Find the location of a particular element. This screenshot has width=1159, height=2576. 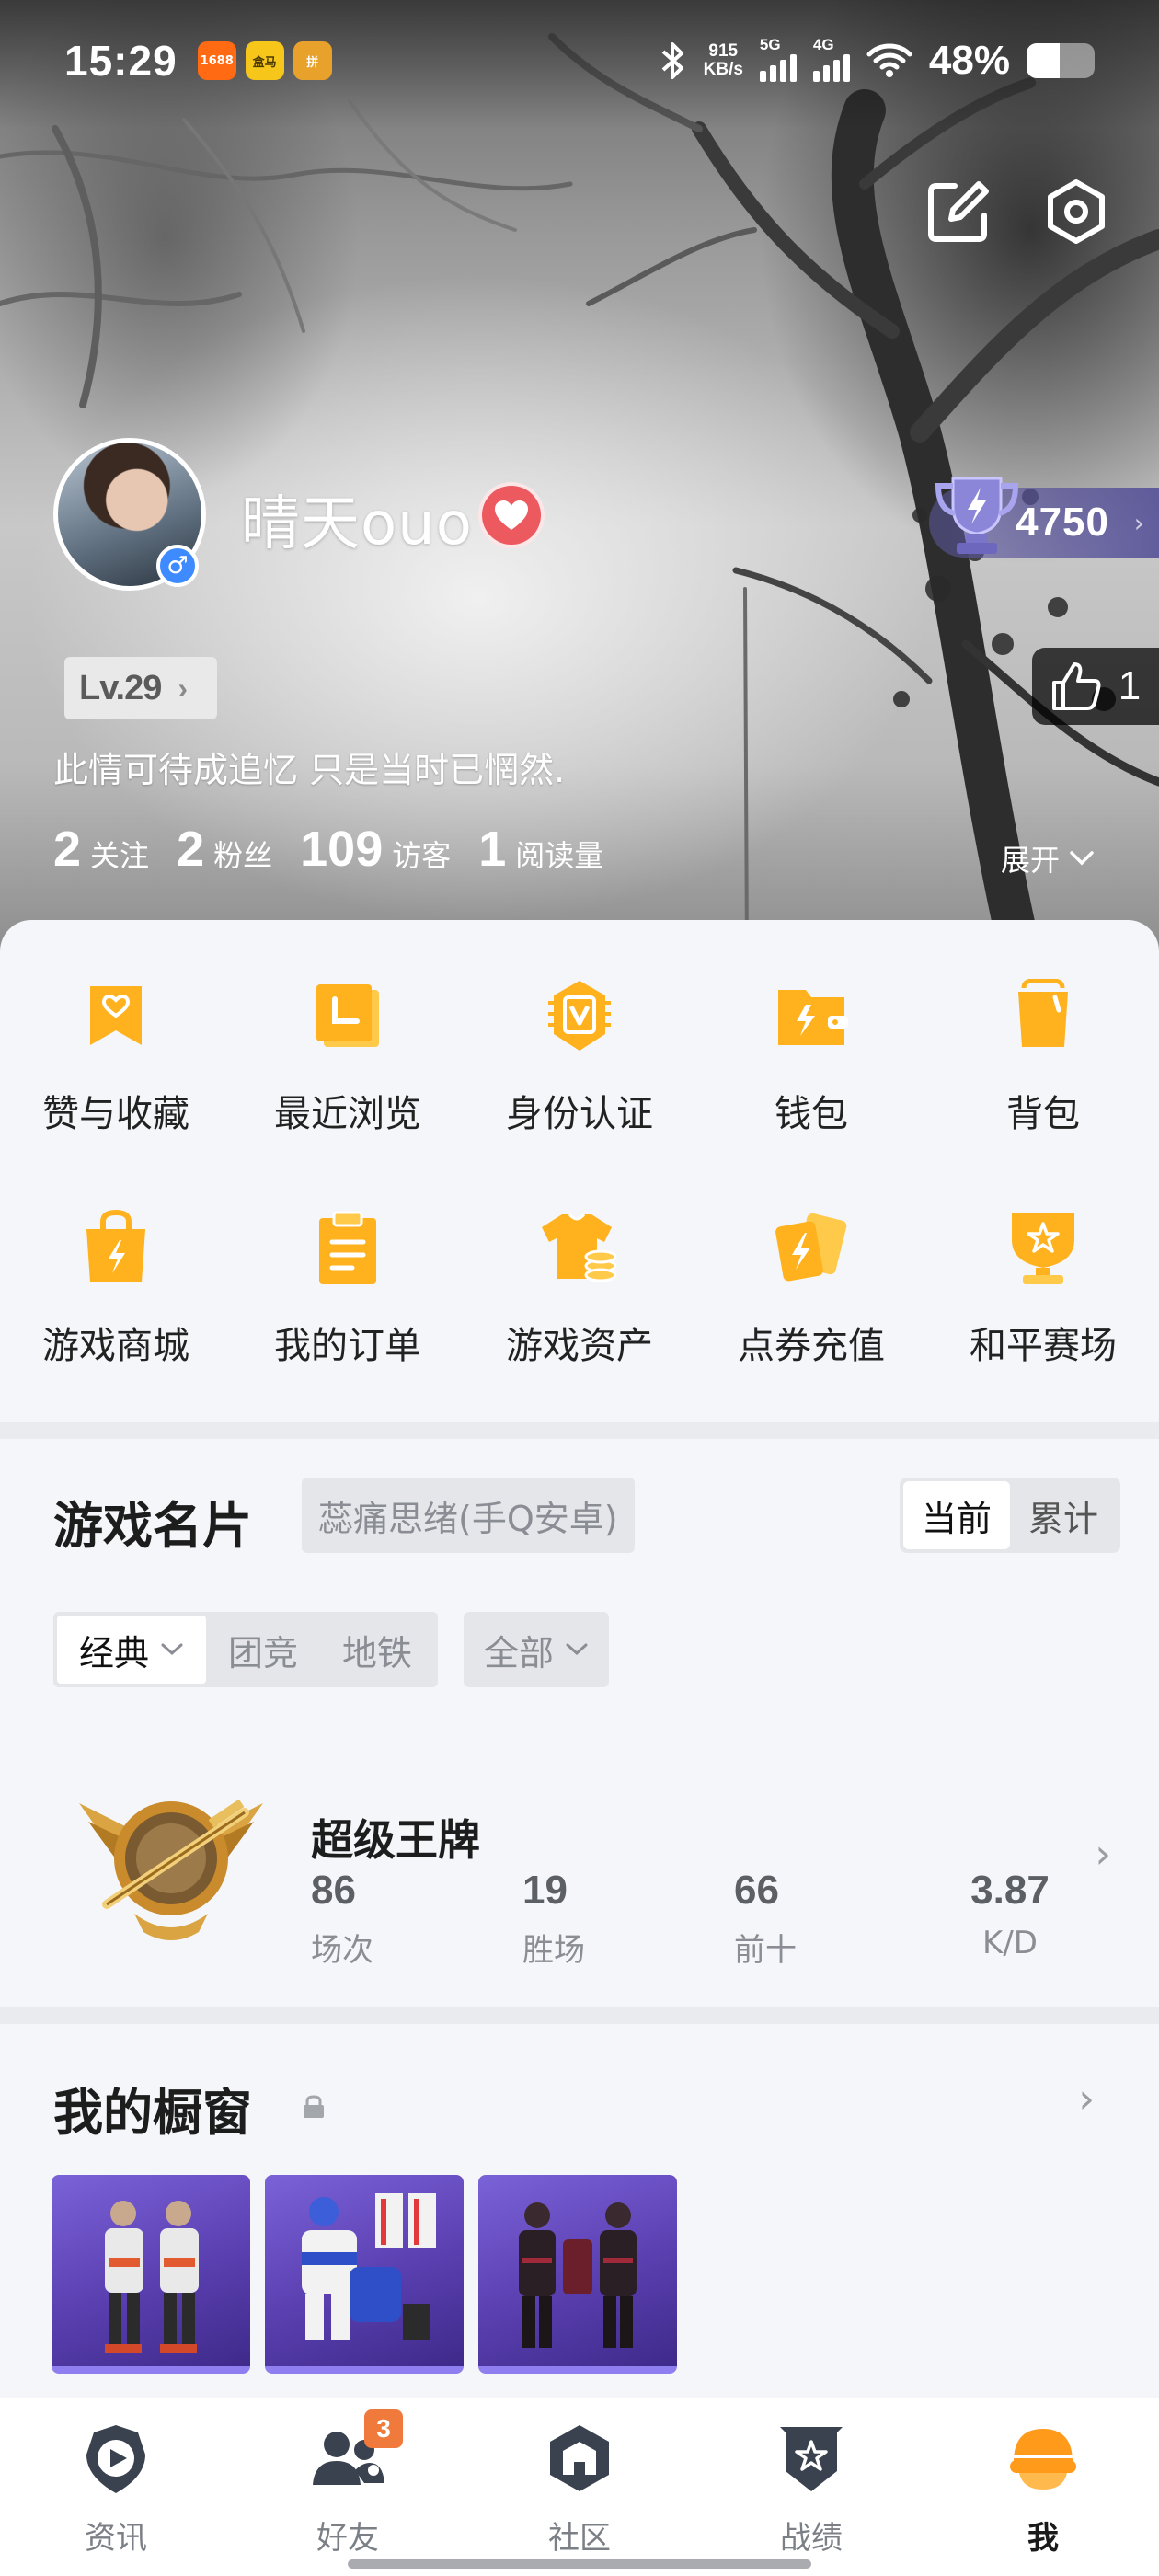

showcase-items is located at coordinates (364, 2274).